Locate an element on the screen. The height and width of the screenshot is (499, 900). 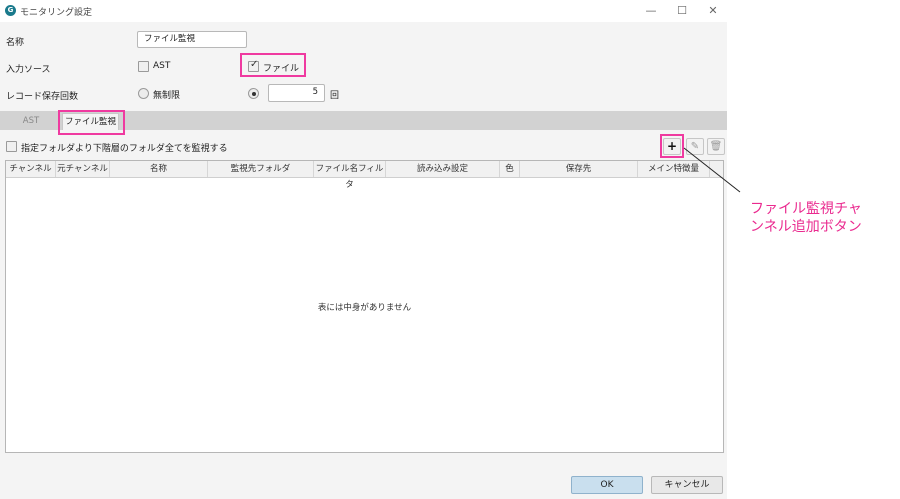
callout-line-1: ファイル監視チャ is located at coordinates (806, 209).